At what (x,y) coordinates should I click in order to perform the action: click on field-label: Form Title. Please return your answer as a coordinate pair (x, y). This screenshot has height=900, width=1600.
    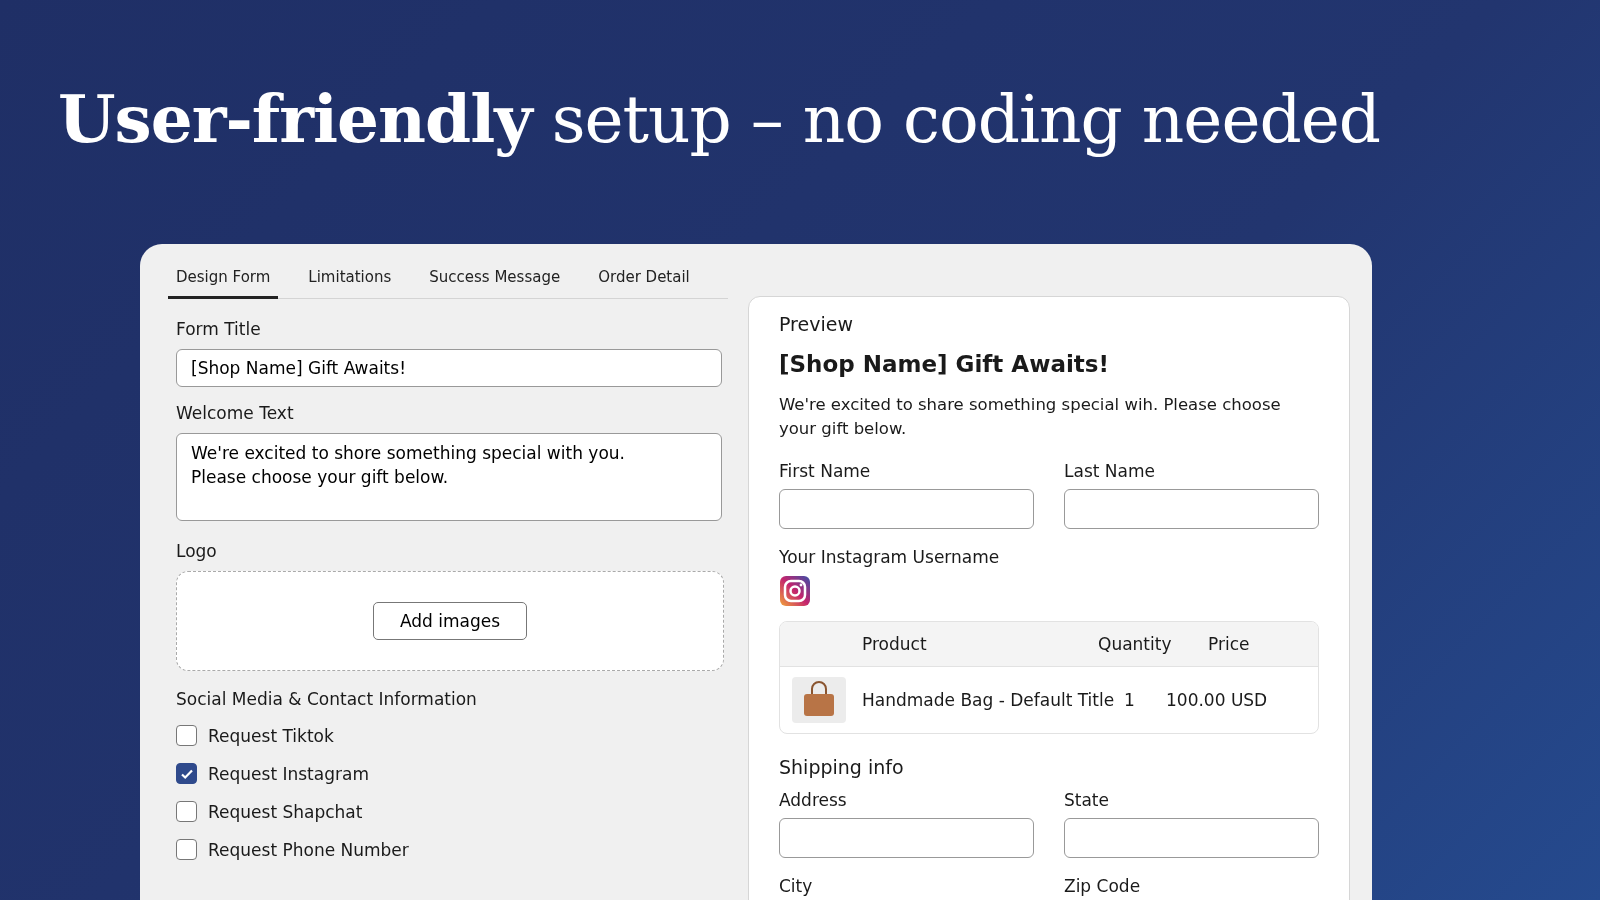
    Looking at the image, I should click on (219, 329).